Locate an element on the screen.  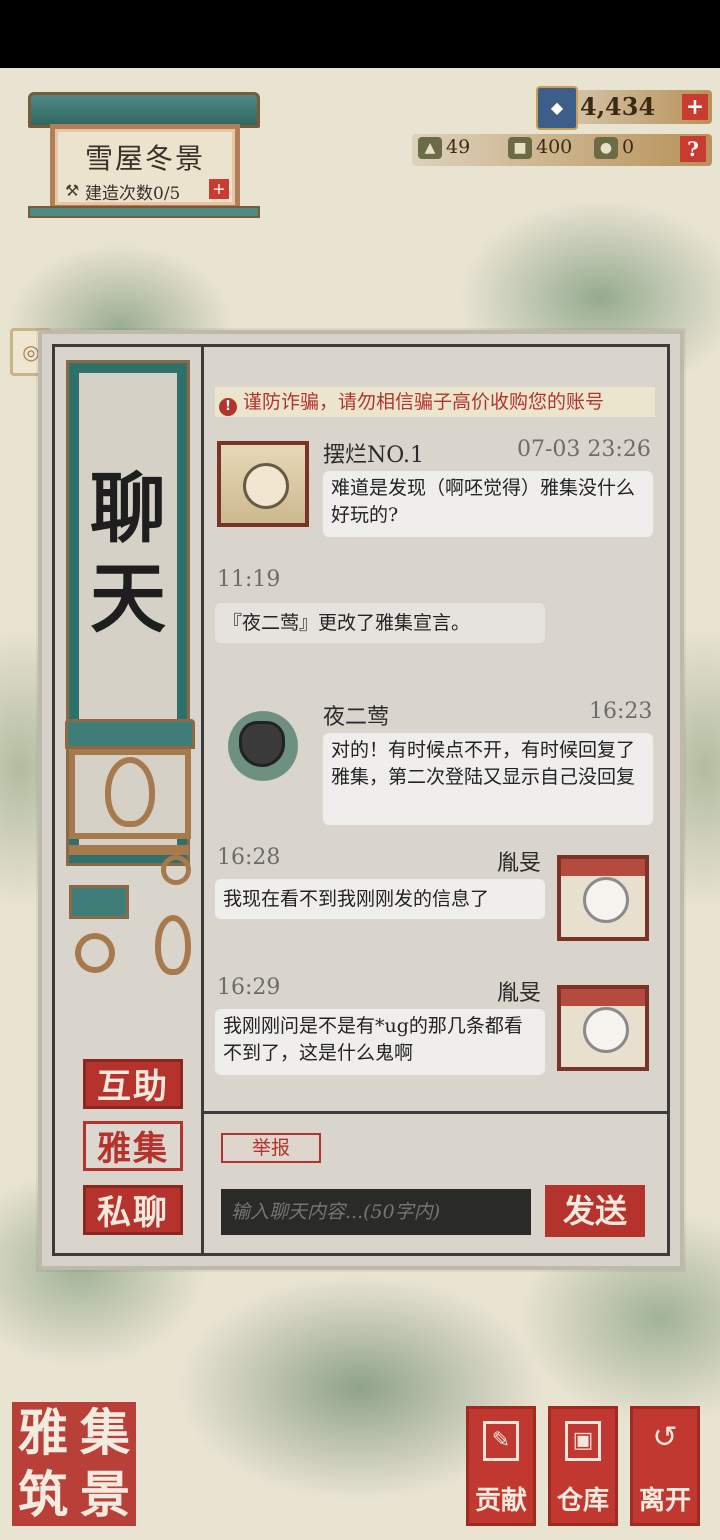
message-bubble: 对的！有时候点不开，有时候回复了雅集，第二次登陆又显示自己没回复 is located at coordinates (488, 779).